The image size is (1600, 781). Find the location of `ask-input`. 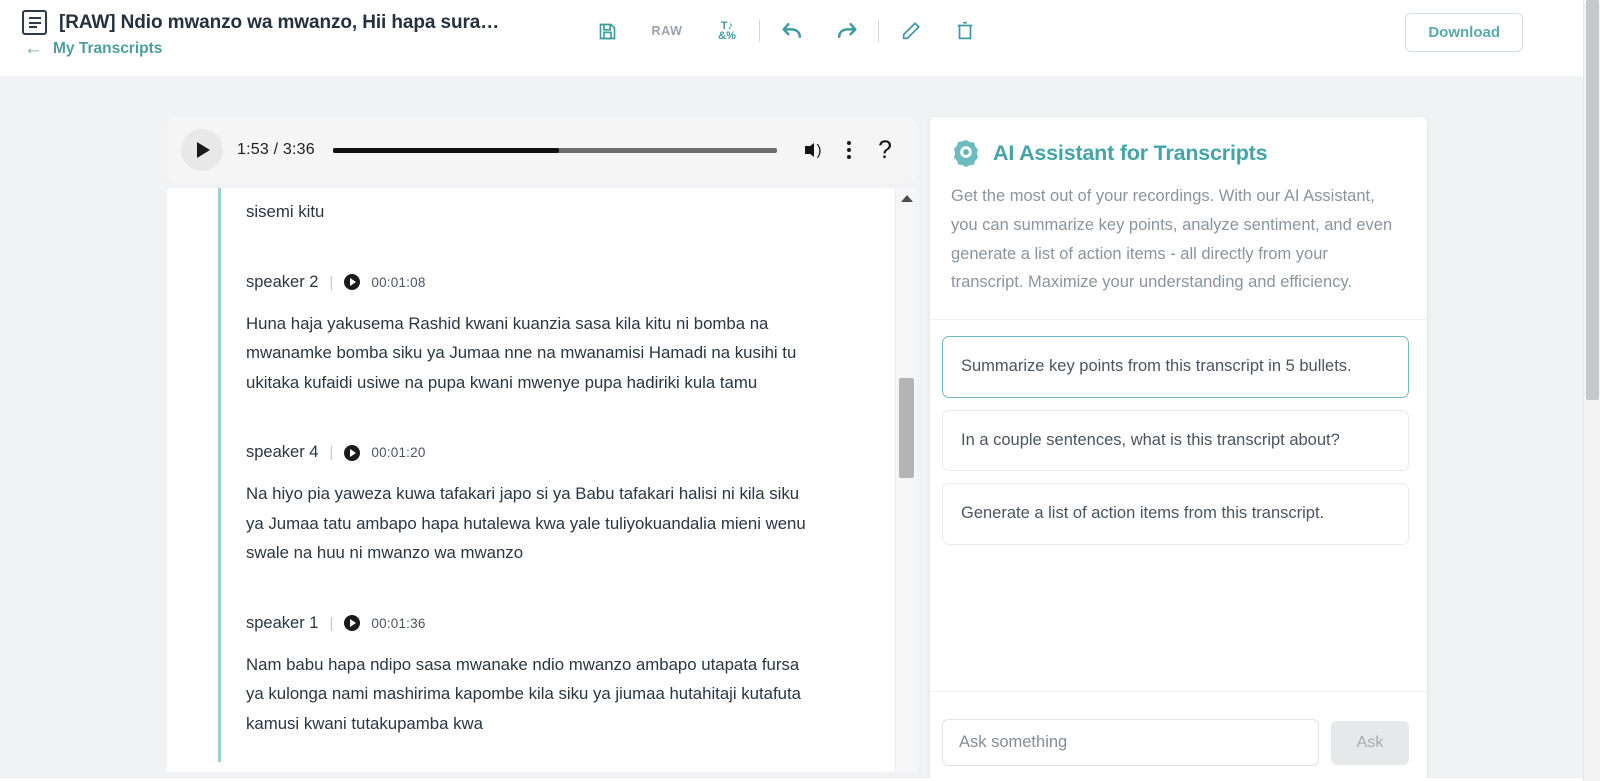

ask-input is located at coordinates (1130, 742).